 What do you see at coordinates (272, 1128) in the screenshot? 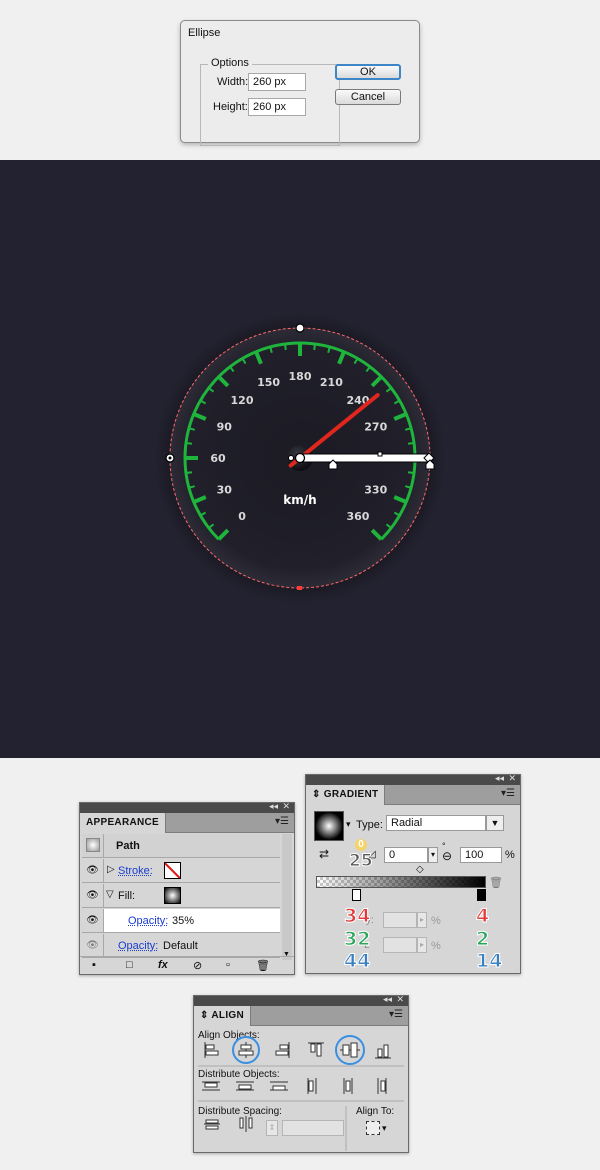
I see `spacing-stepper: ⇕` at bounding box center [272, 1128].